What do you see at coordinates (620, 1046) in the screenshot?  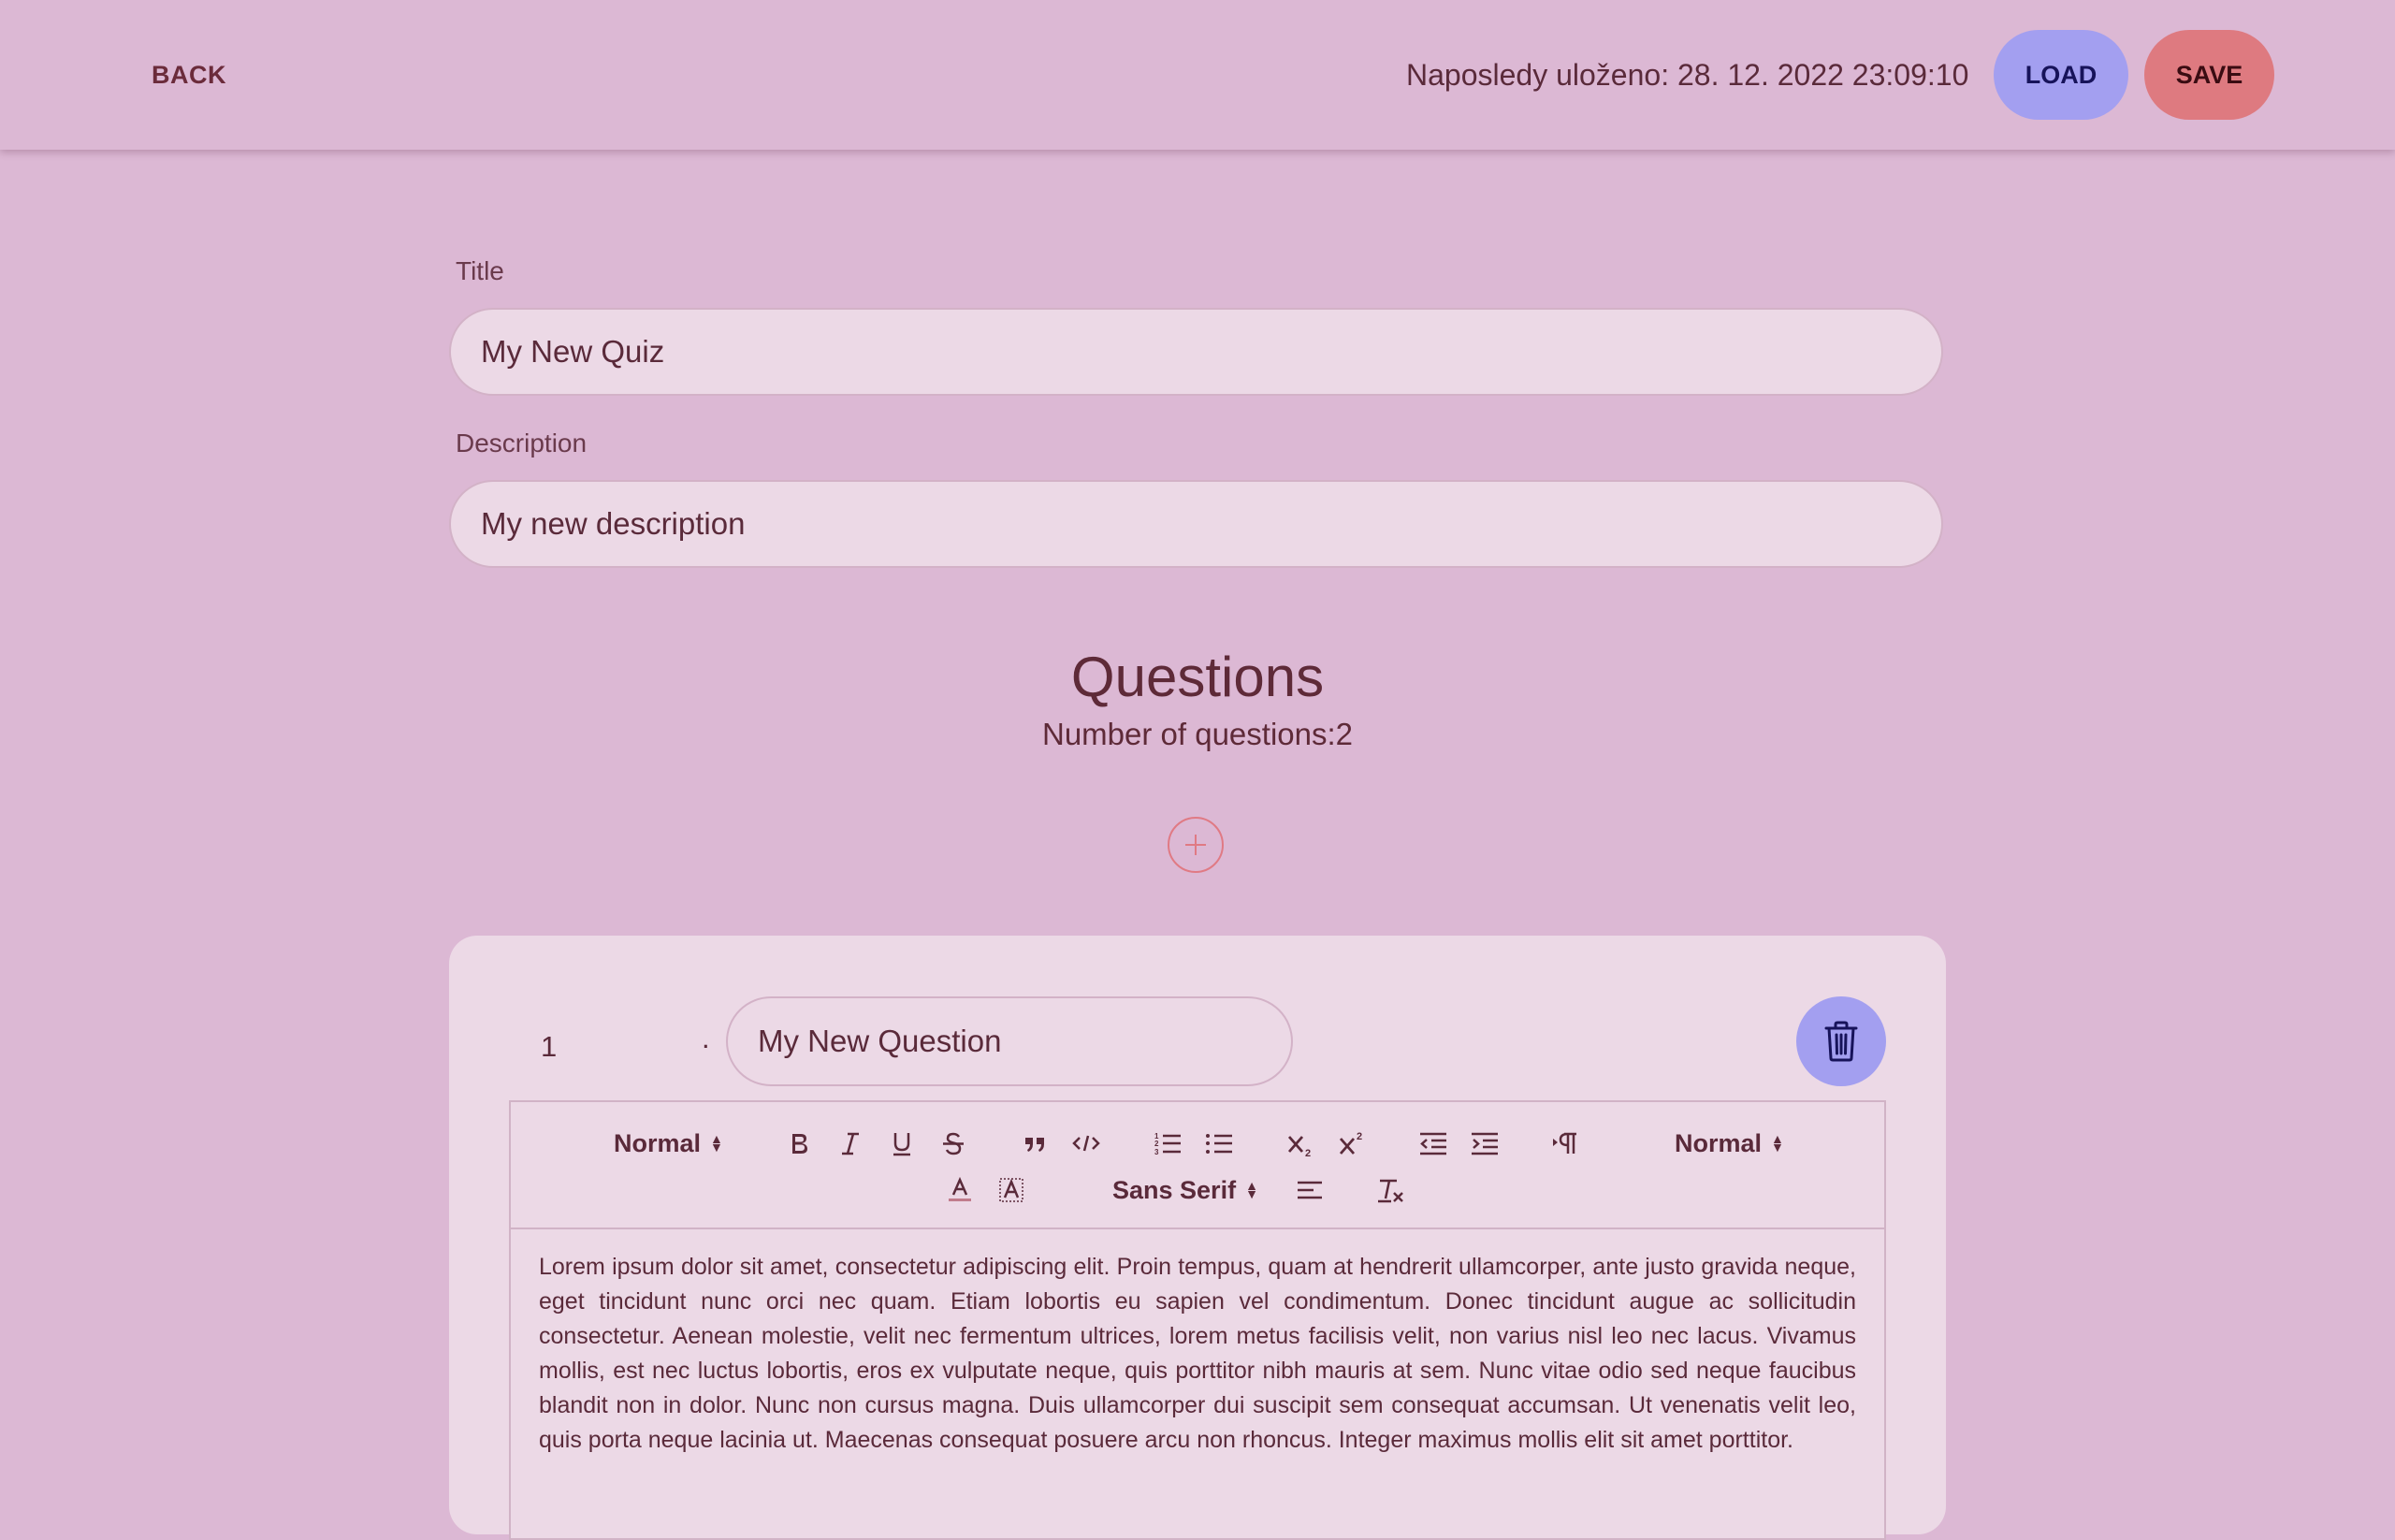 I see `question-number-input` at bounding box center [620, 1046].